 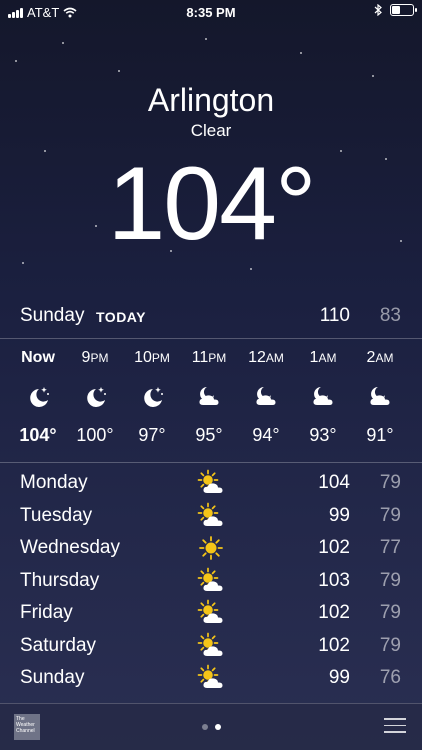 What do you see at coordinates (257, 357) in the screenshot?
I see `hour-value: 12` at bounding box center [257, 357].